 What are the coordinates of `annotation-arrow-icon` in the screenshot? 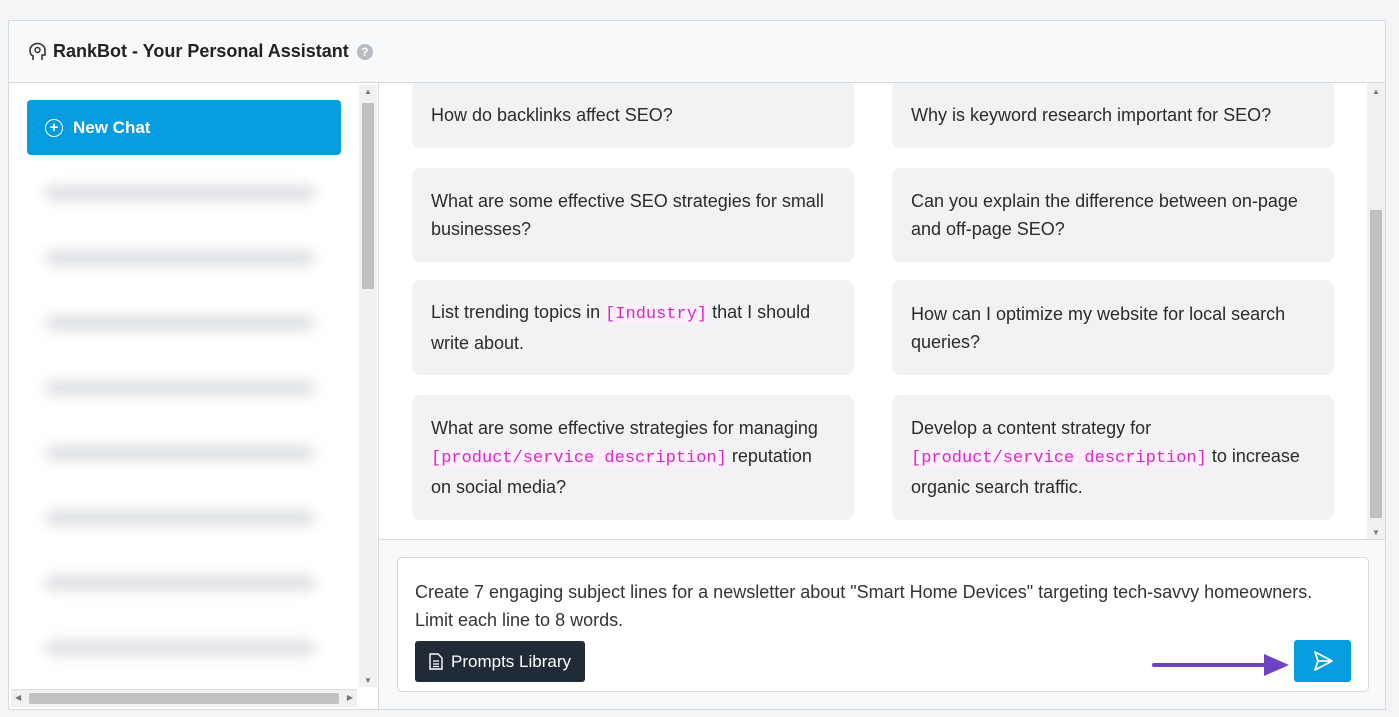 It's located at (1220, 665).